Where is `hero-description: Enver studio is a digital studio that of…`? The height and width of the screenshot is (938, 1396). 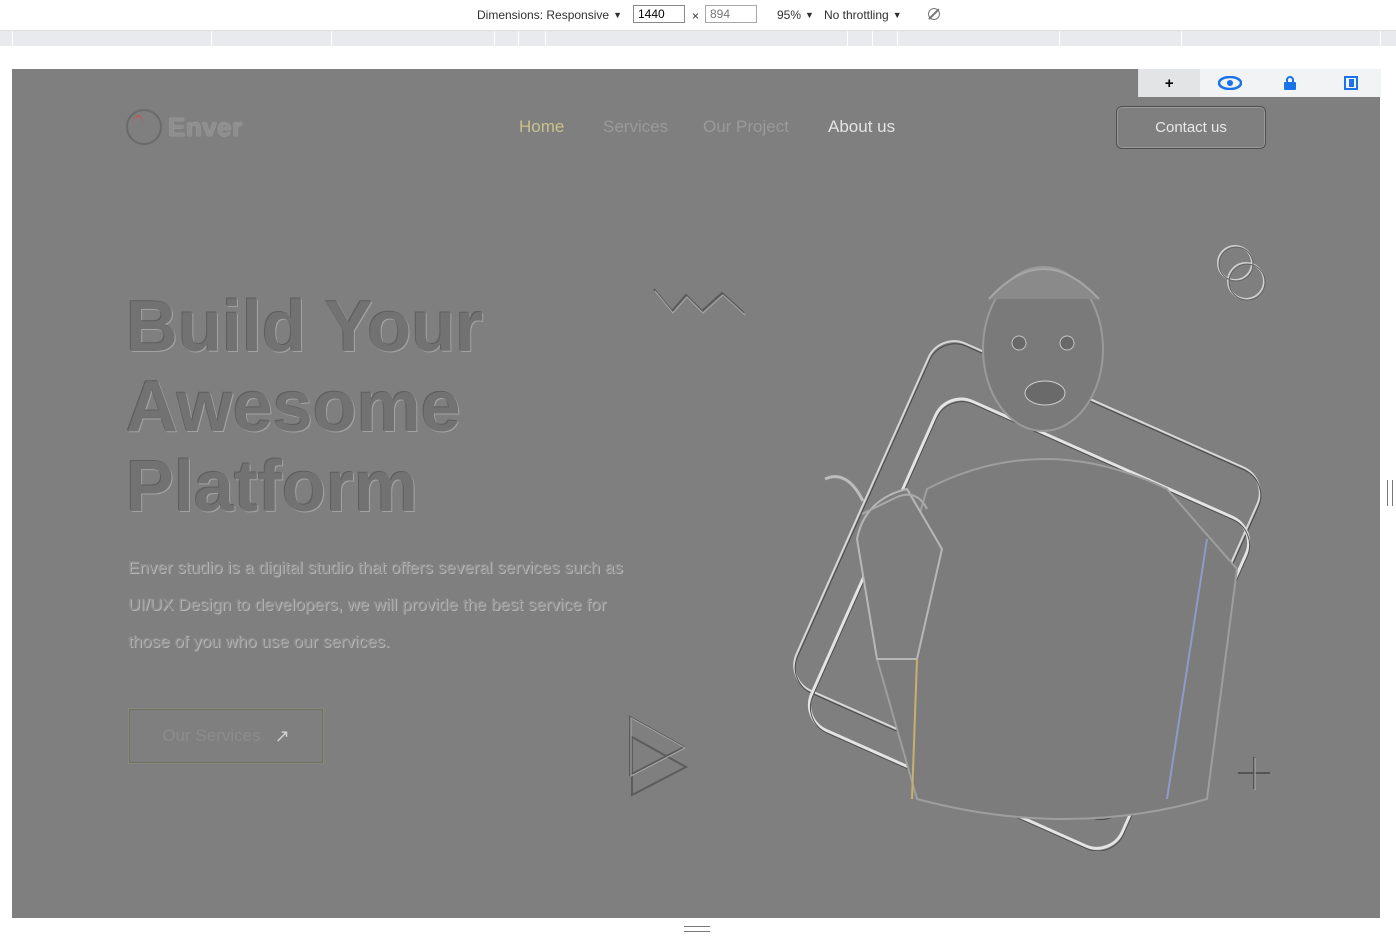 hero-description: Enver studio is a digital studio that of… is located at coordinates (375, 604).